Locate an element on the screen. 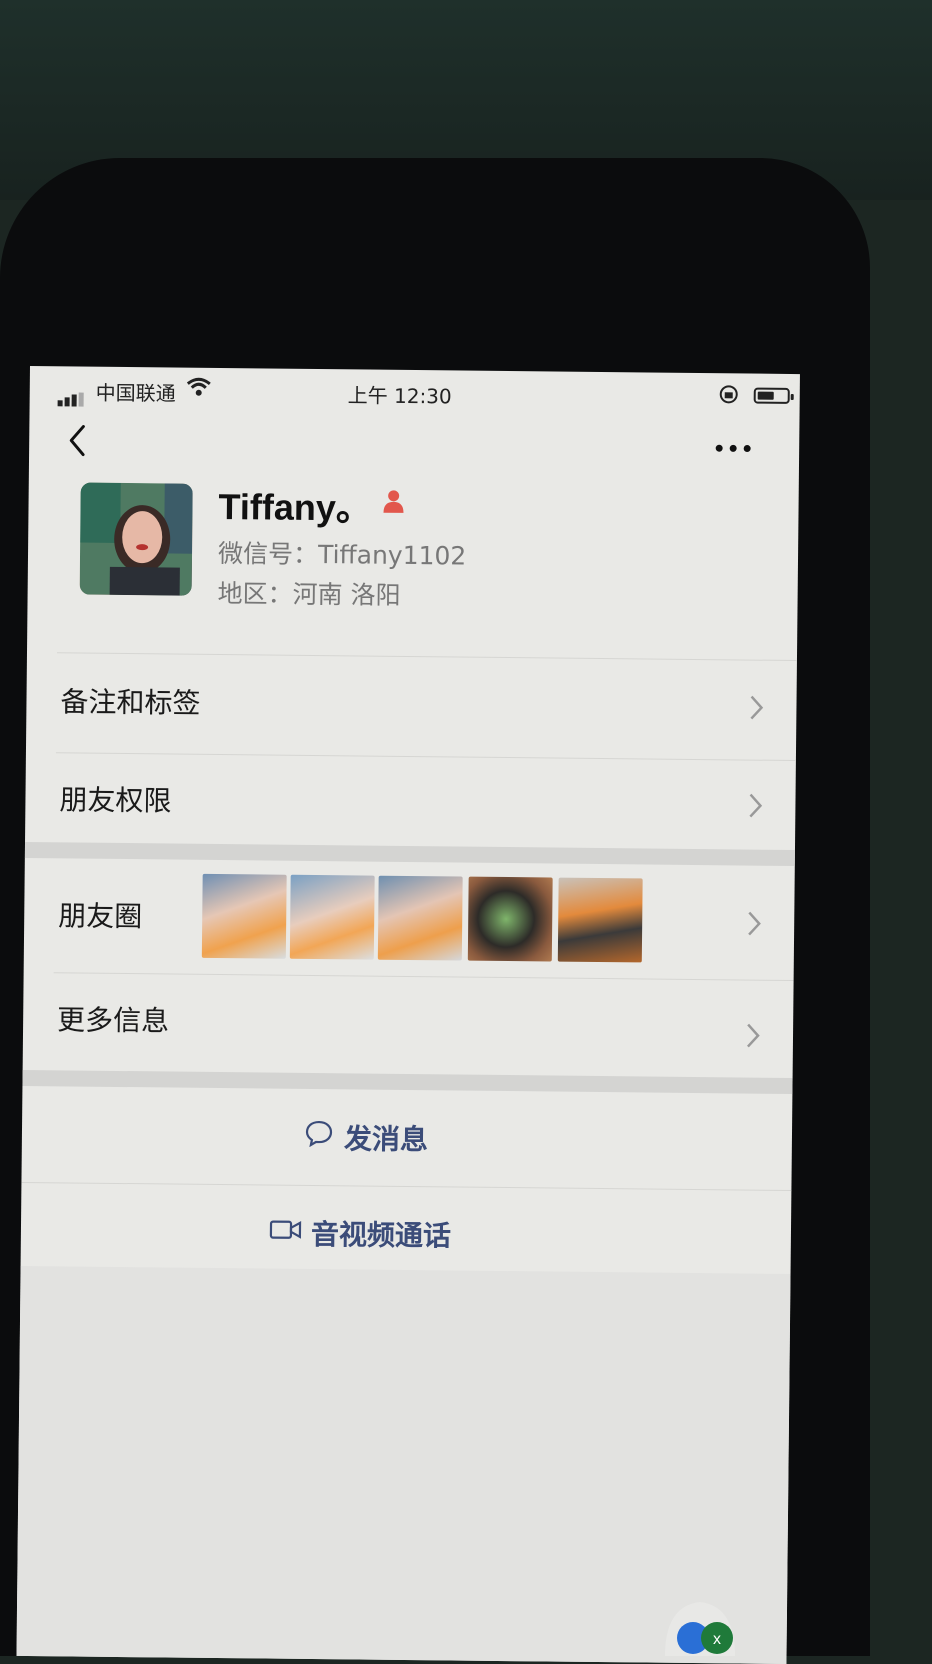  svg-text: x is located at coordinates (717, 1639).